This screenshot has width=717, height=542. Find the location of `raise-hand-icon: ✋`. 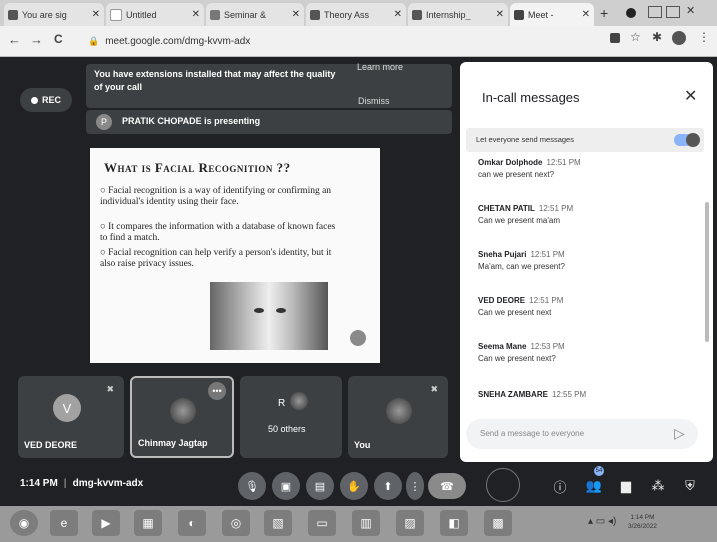

raise-hand-icon: ✋ is located at coordinates (354, 486).